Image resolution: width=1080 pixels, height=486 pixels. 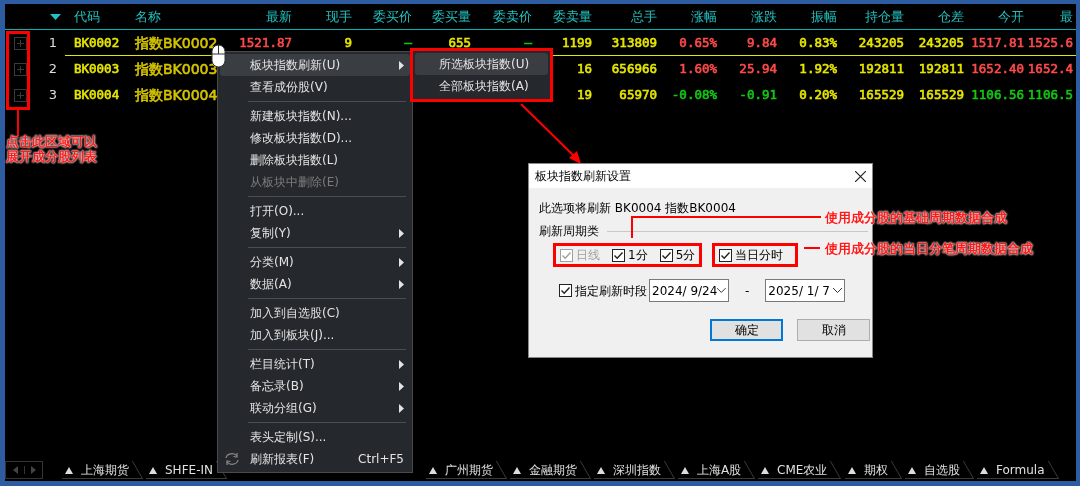 What do you see at coordinates (638, 255) in the screenshot?
I see `checkbox-label: 1分` at bounding box center [638, 255].